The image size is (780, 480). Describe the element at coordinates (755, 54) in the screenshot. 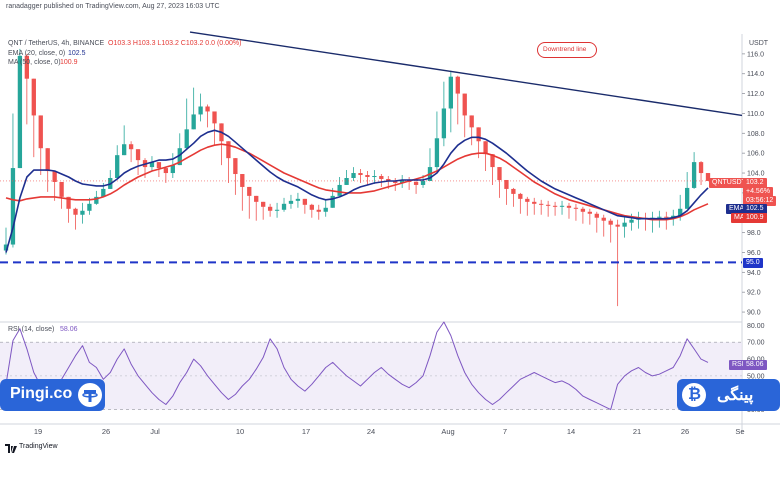

I see `price-tick-label: 116.0` at that location.